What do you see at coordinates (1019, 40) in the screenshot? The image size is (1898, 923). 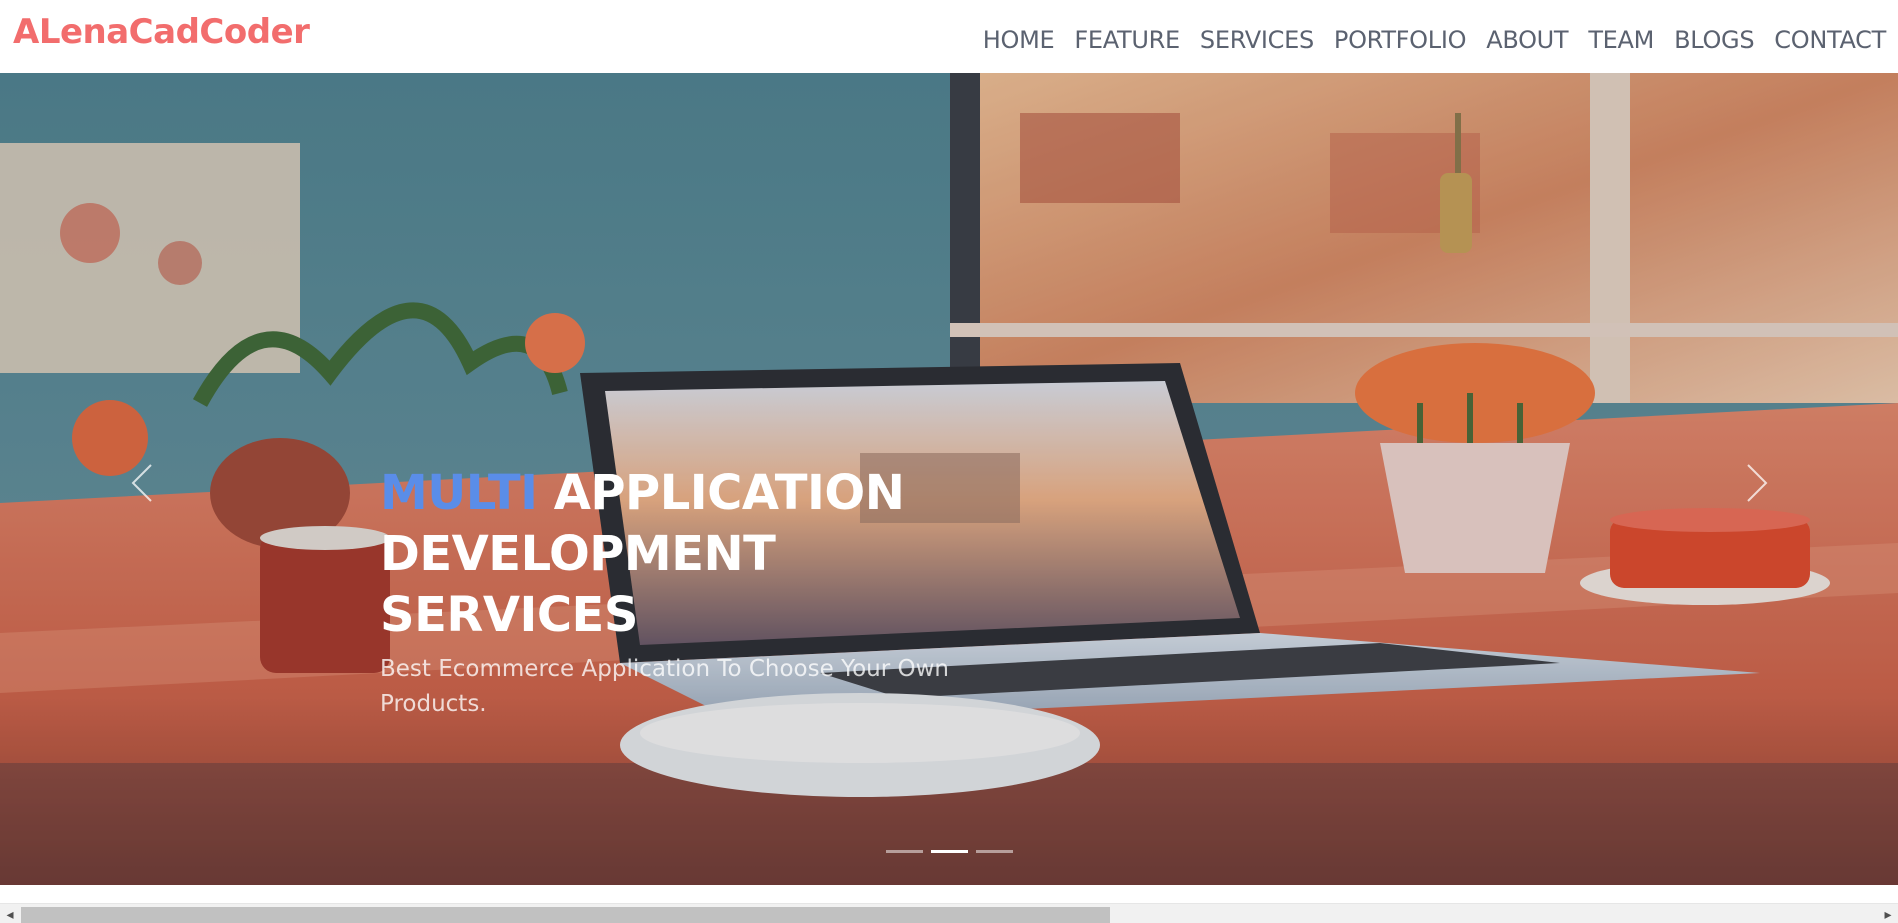 I see `nav-home: HOME` at bounding box center [1019, 40].